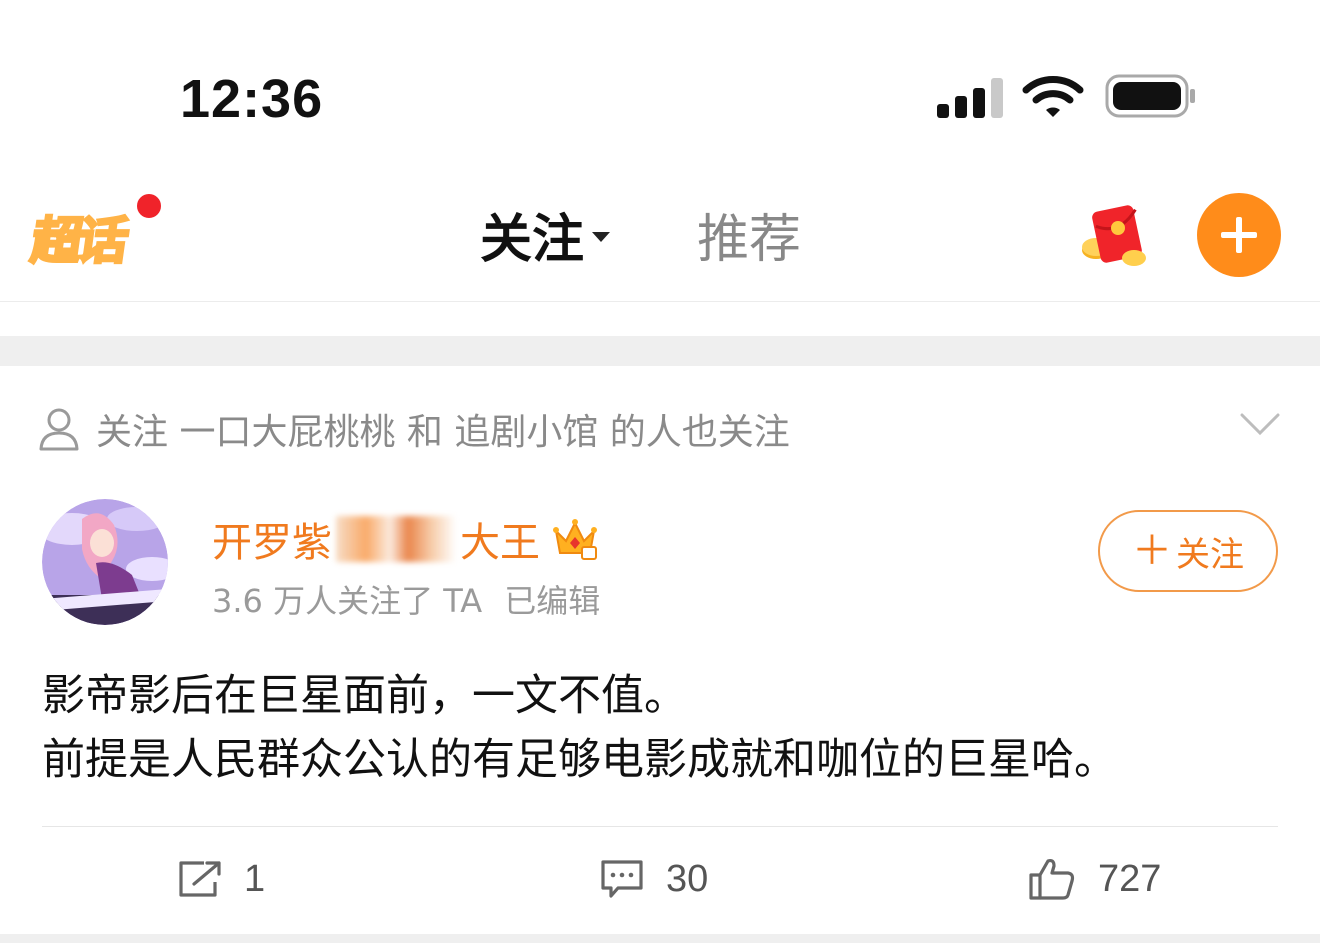  What do you see at coordinates (272, 543) in the screenshot?
I see `author-name-prefix: 开罗紫` at bounding box center [272, 543].